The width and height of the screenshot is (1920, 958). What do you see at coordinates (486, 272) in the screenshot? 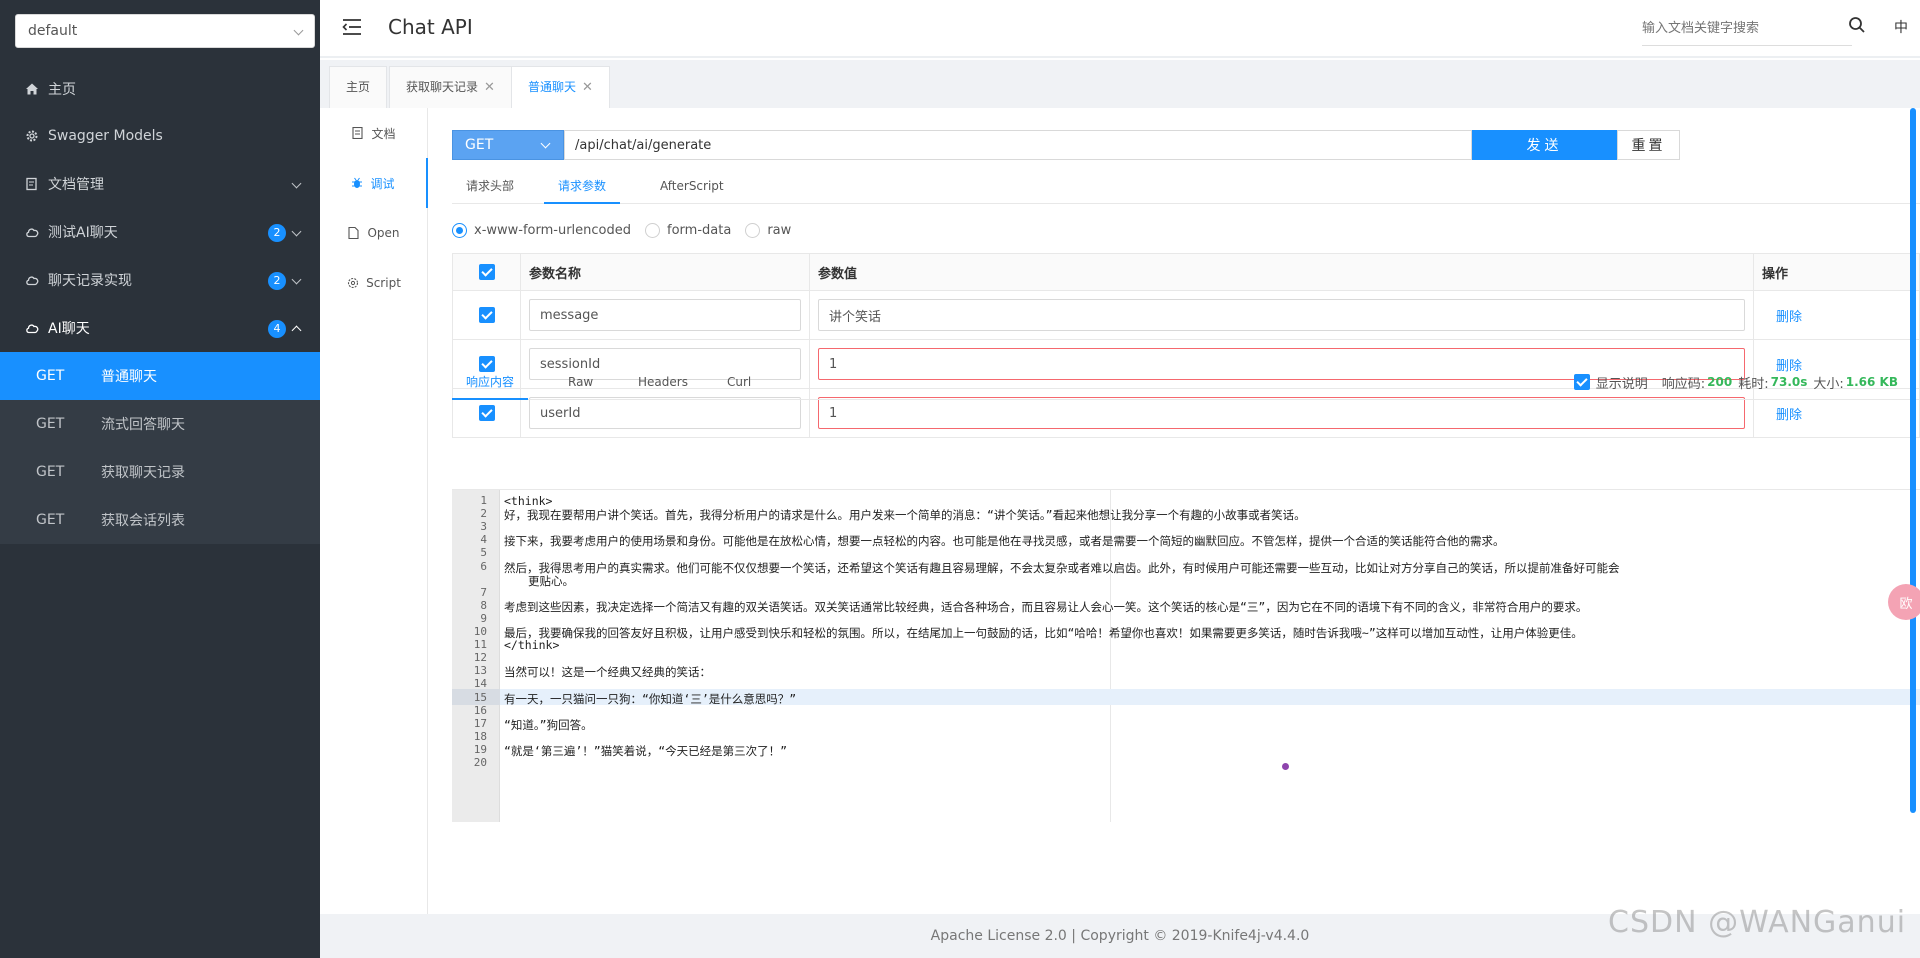
I see `select-all-checkbox` at bounding box center [486, 272].